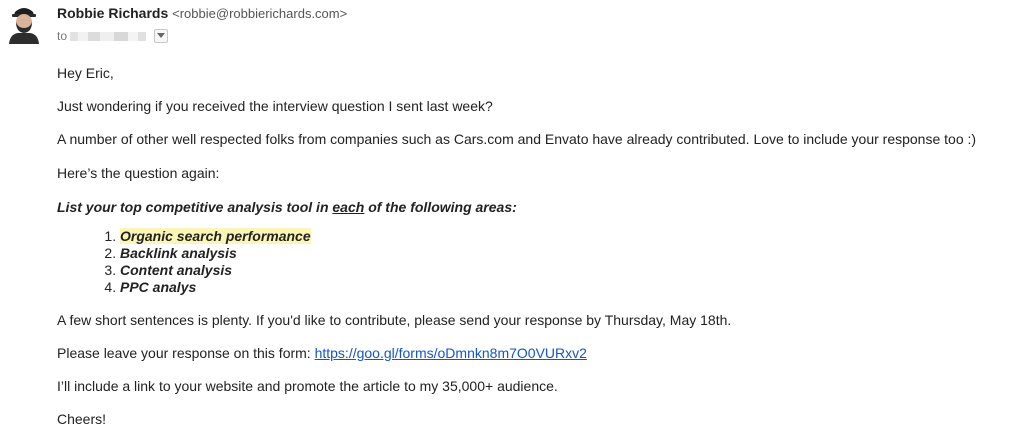 The height and width of the screenshot is (437, 1024). Describe the element at coordinates (112, 13) in the screenshot. I see `sender-name: Robbie Richards` at that location.